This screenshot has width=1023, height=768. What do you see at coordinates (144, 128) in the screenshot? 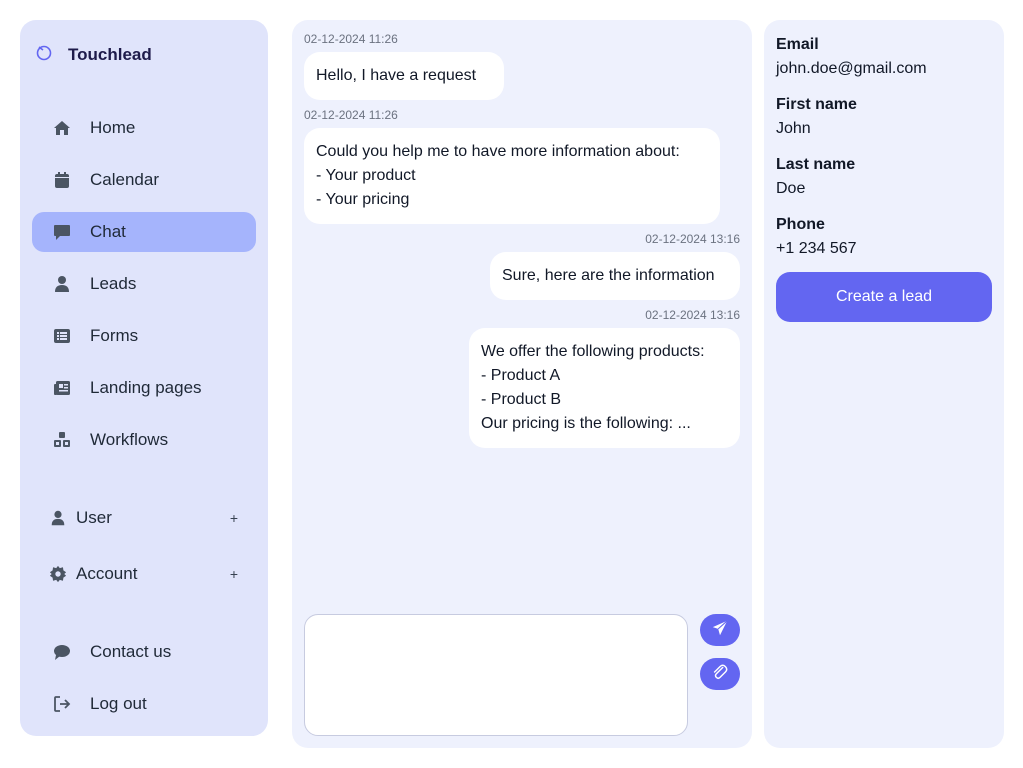
I see `sidebar-item-home: Home` at bounding box center [144, 128].